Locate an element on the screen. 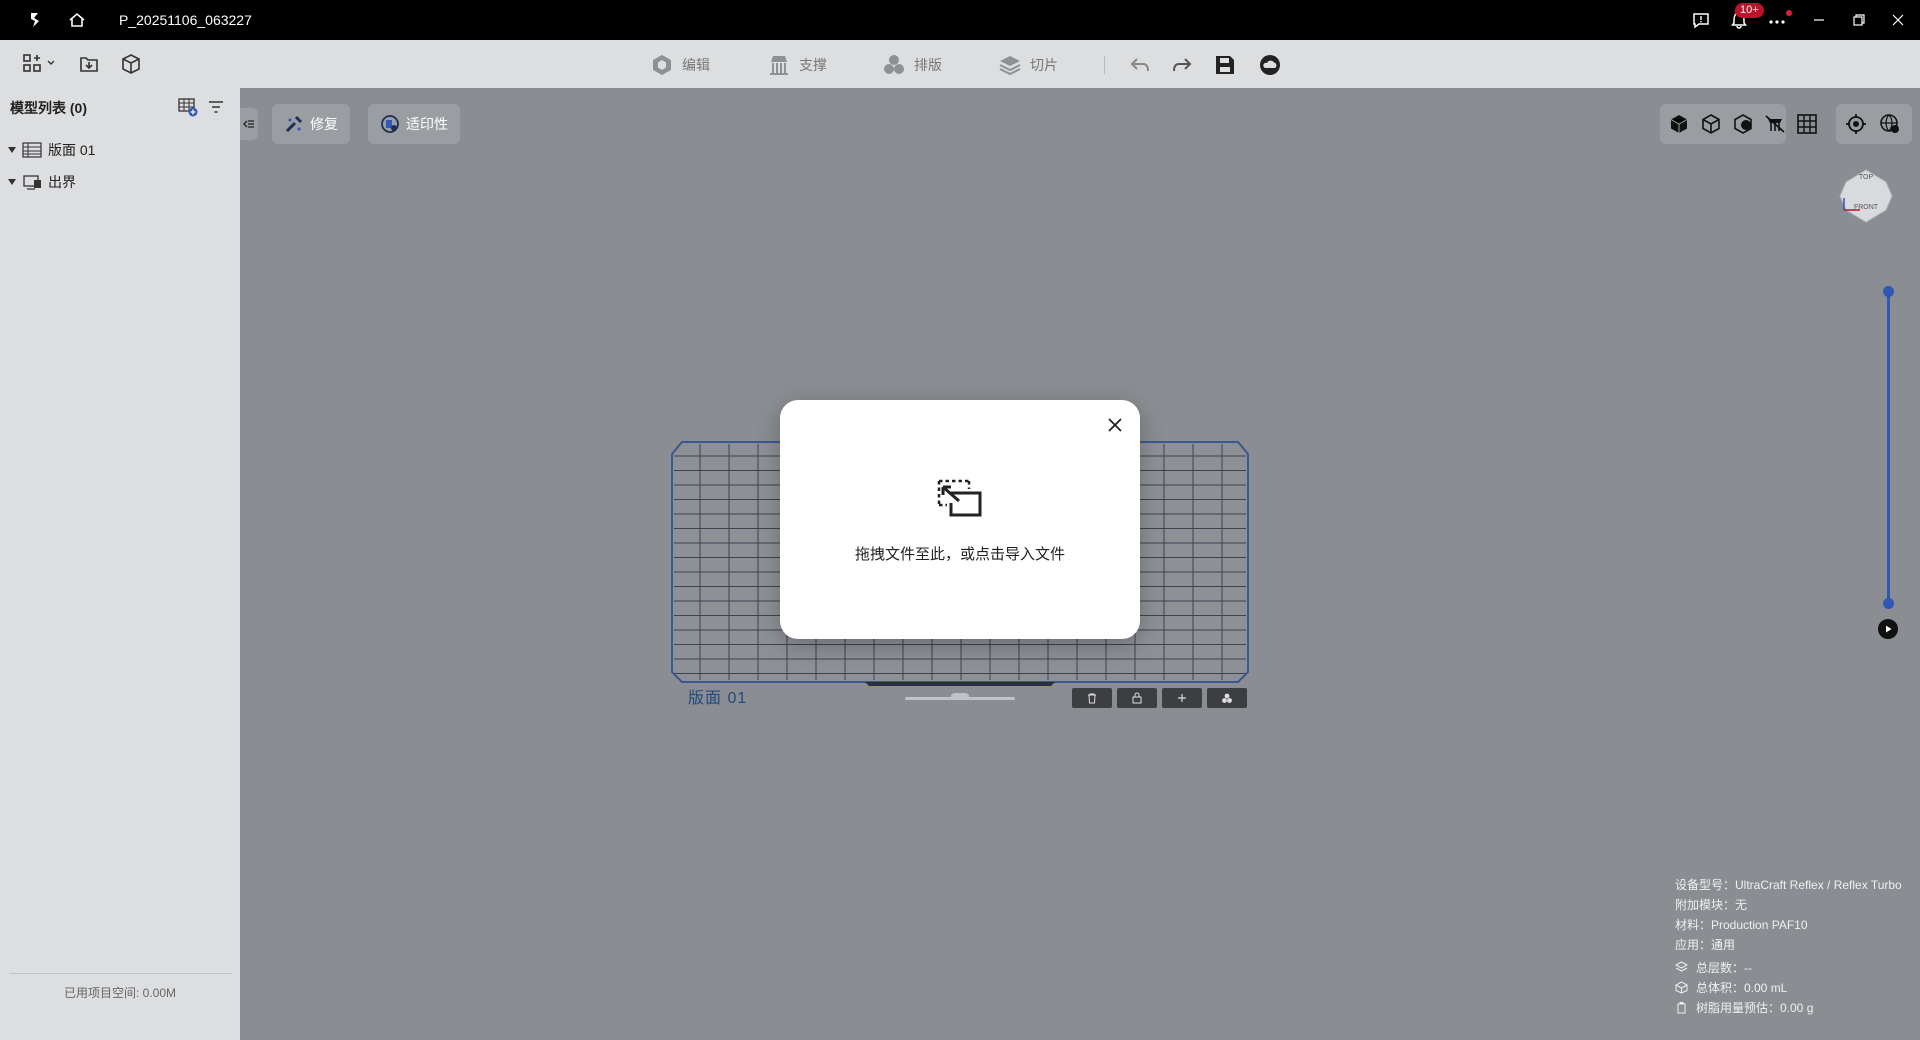  main-toolbar: 编辑 支撑 排版 切片 is located at coordinates (960, 64).